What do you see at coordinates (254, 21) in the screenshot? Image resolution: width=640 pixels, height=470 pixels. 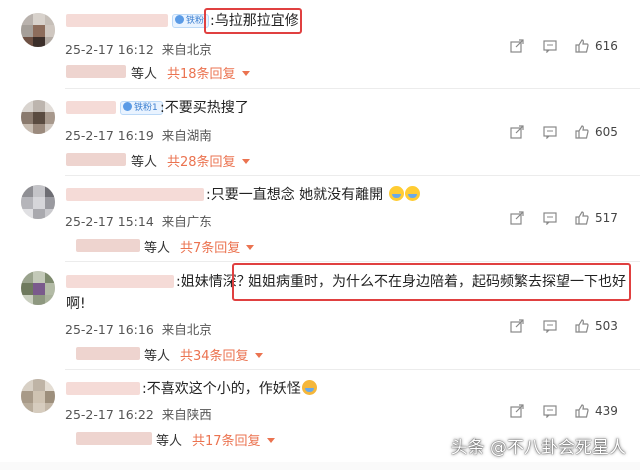 I see `comment-text: :乌拉那拉宜修` at bounding box center [254, 21].